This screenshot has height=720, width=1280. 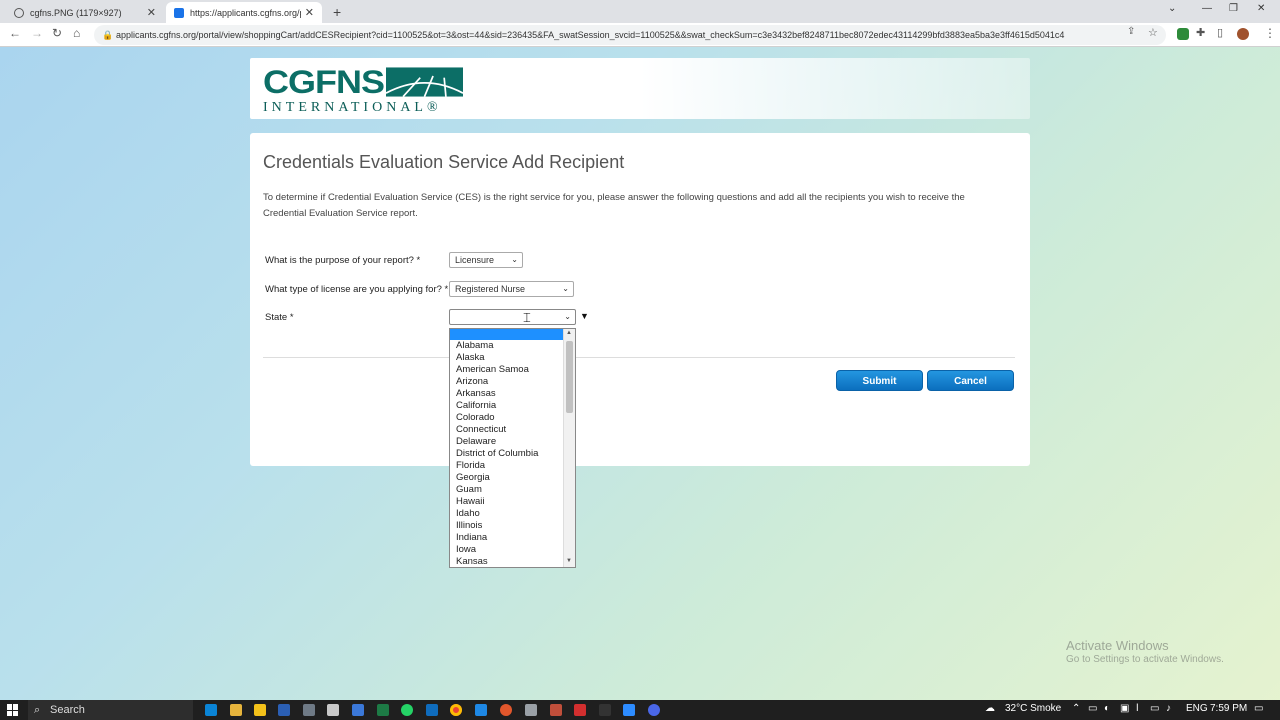 What do you see at coordinates (580, 710) in the screenshot?
I see `acrobat-icon` at bounding box center [580, 710].